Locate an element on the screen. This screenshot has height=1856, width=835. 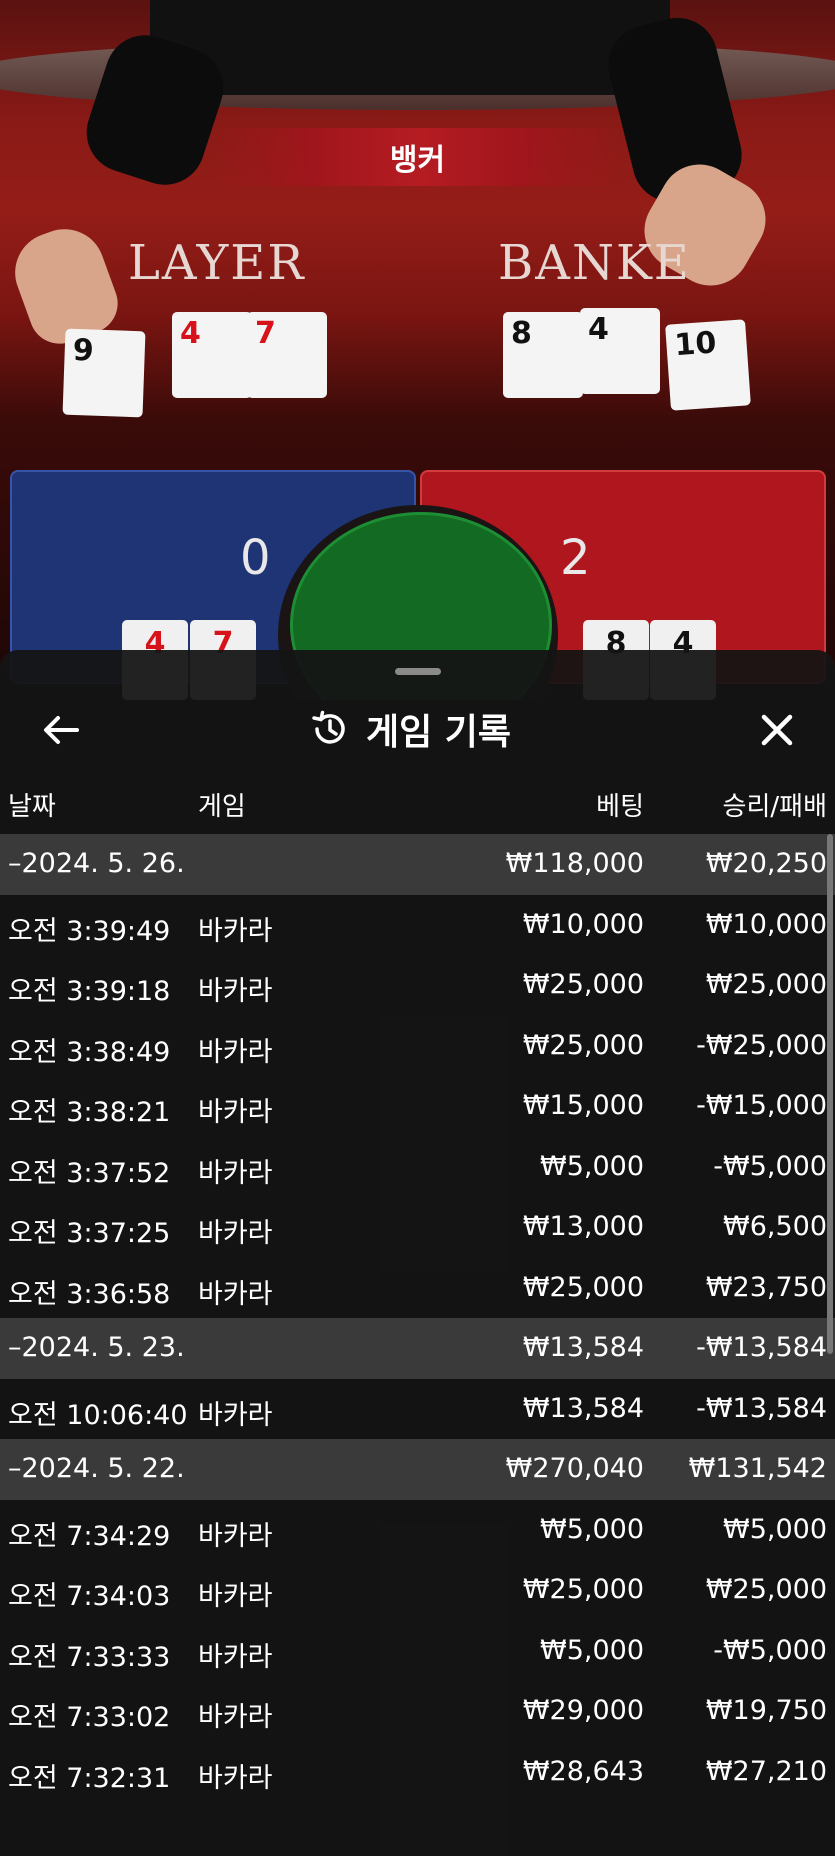
history-row: 오전 3:37:25 바카라 ₩13,000 ₩6,500 is located at coordinates (417, 1227).